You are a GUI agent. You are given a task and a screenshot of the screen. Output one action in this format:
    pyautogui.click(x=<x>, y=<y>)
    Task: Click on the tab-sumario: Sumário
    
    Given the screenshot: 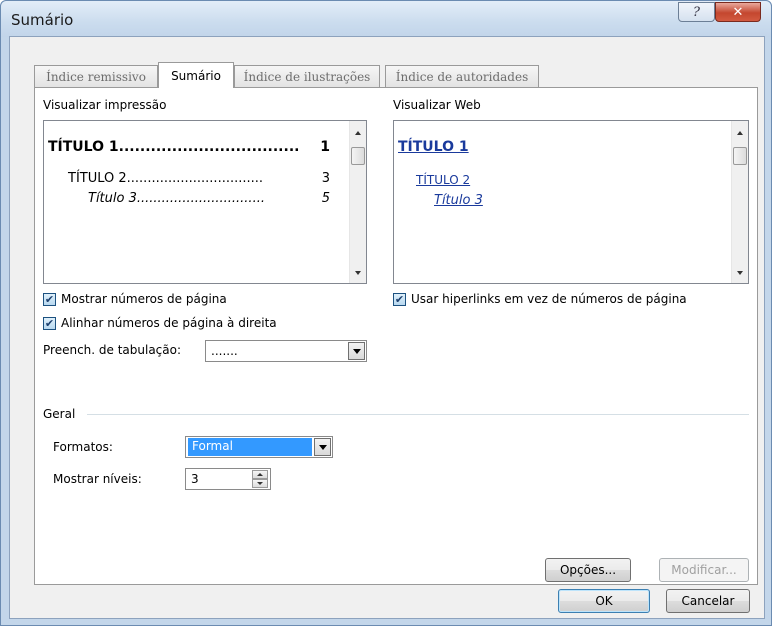 What is the action you would take?
    pyautogui.click(x=196, y=75)
    